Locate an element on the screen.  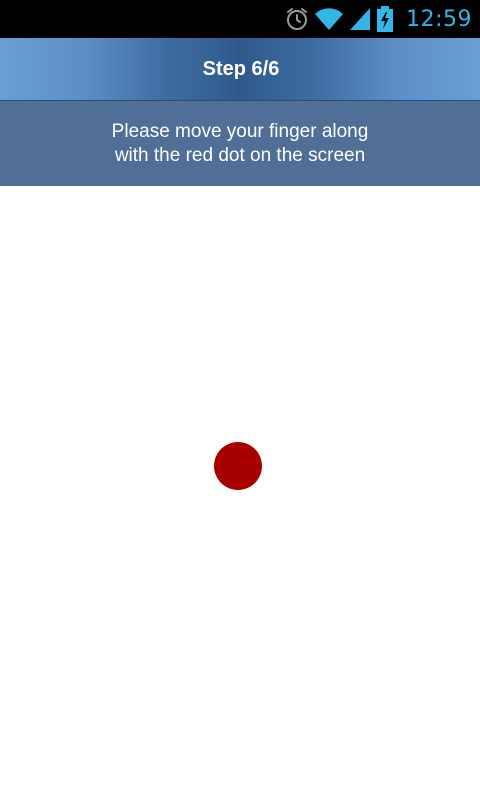
title-bar: Step 6/6 is located at coordinates (240, 69).